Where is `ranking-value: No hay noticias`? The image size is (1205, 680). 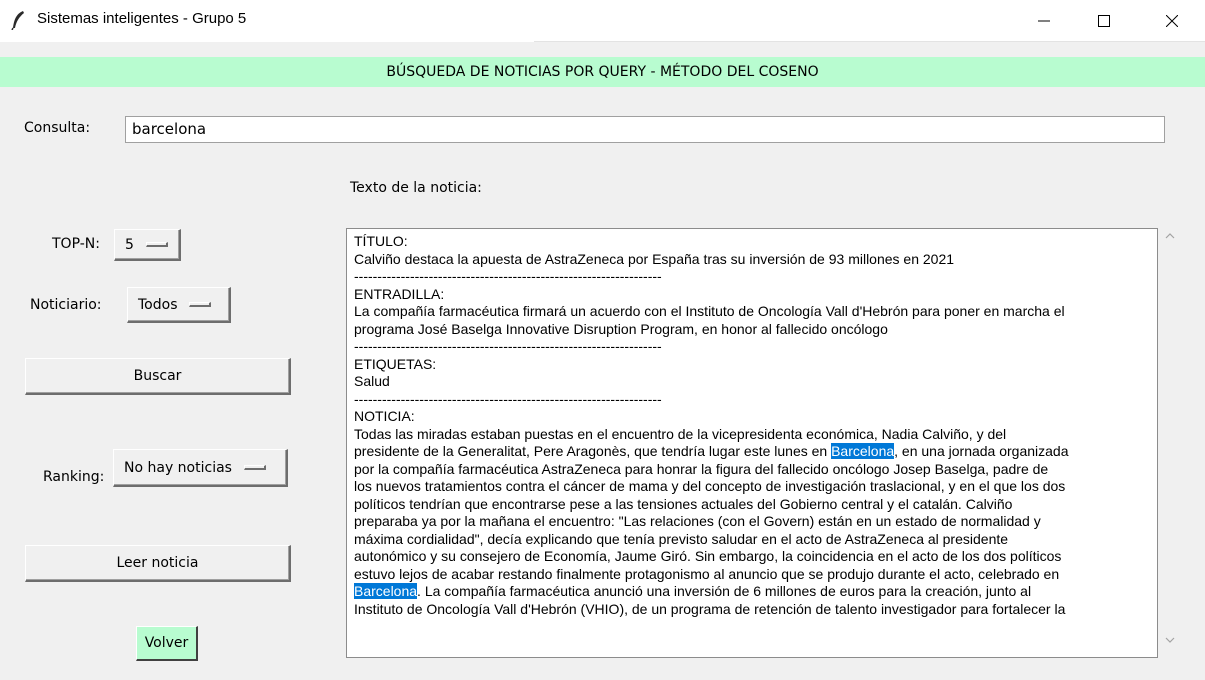
ranking-value: No hay noticias is located at coordinates (178, 467).